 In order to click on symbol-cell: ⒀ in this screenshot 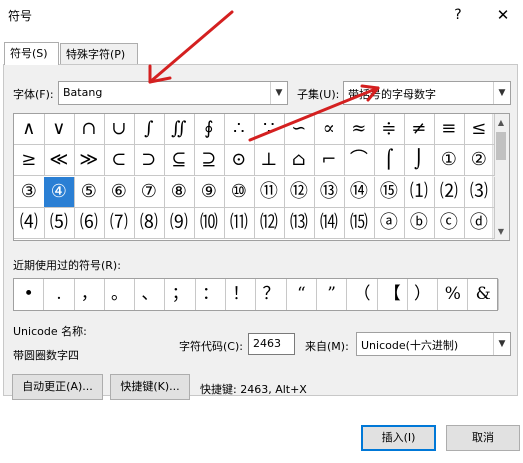, I will do `click(299, 223)`.